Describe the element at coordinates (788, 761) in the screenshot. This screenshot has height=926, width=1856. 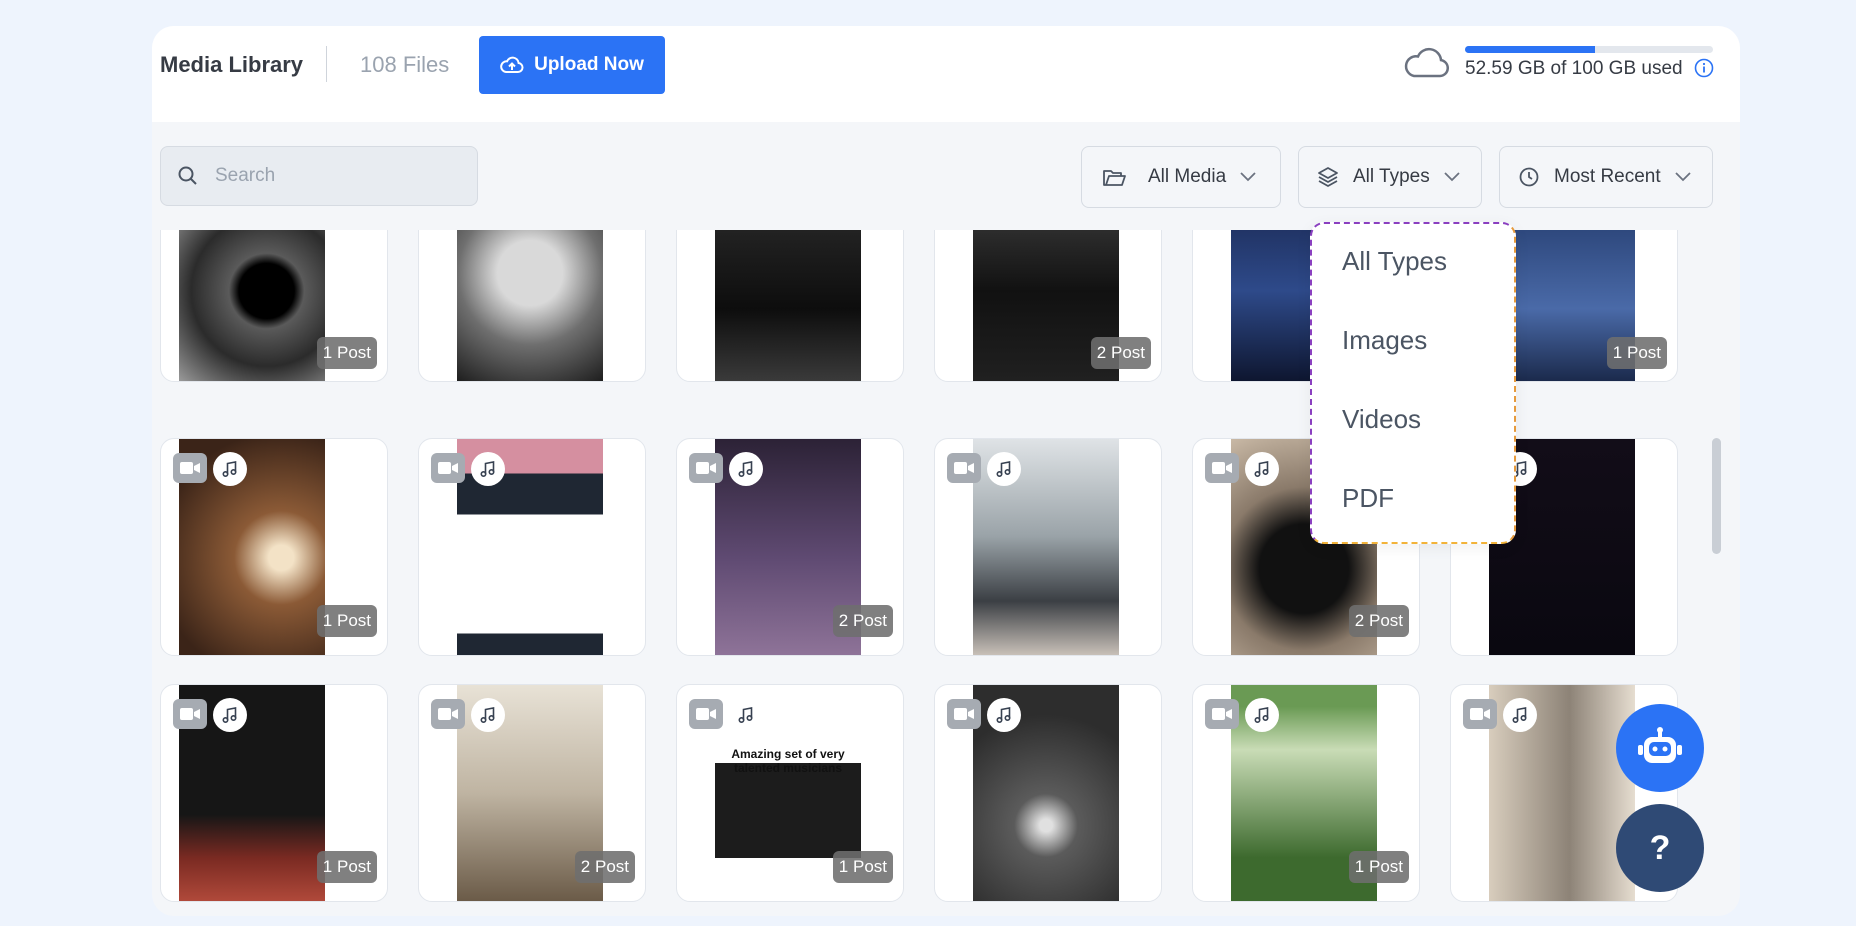
I see `thumbnail-caption: Amazing set of very talented musicians` at that location.